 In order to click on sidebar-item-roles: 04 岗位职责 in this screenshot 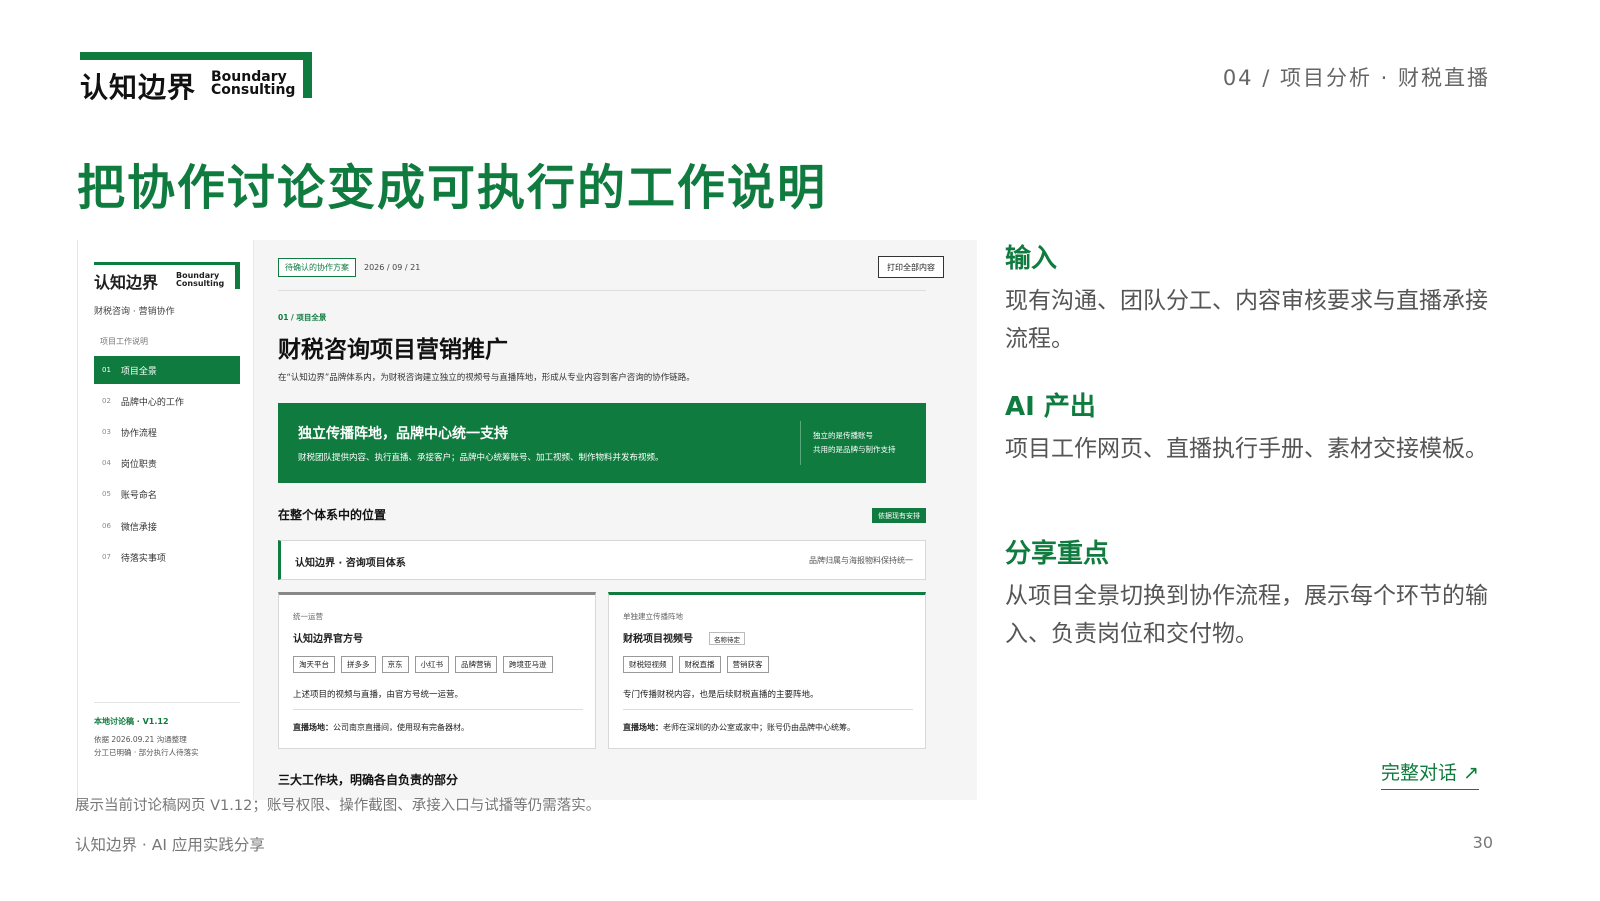, I will do `click(167, 463)`.